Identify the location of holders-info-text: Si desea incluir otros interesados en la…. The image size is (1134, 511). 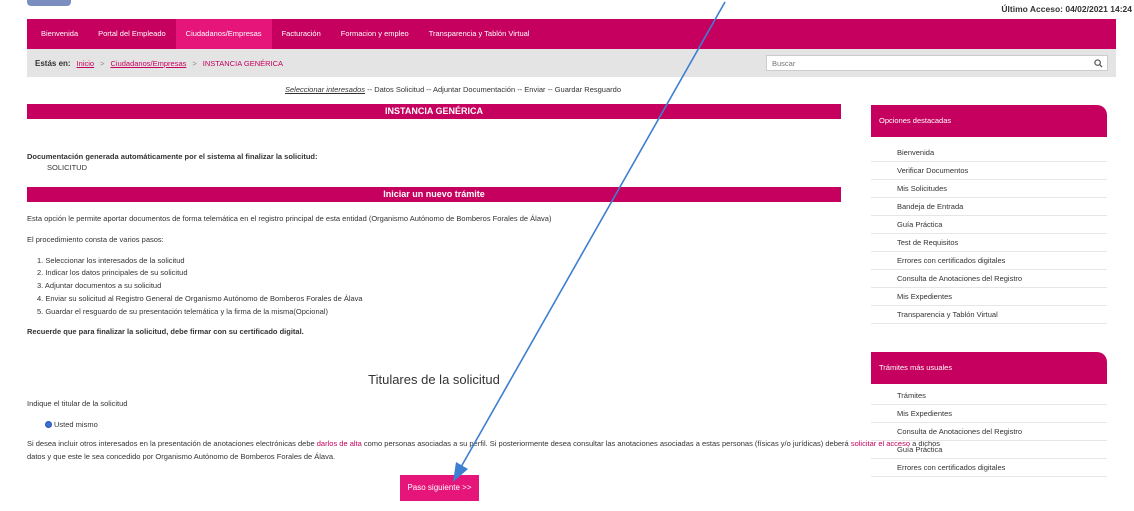
(172, 443).